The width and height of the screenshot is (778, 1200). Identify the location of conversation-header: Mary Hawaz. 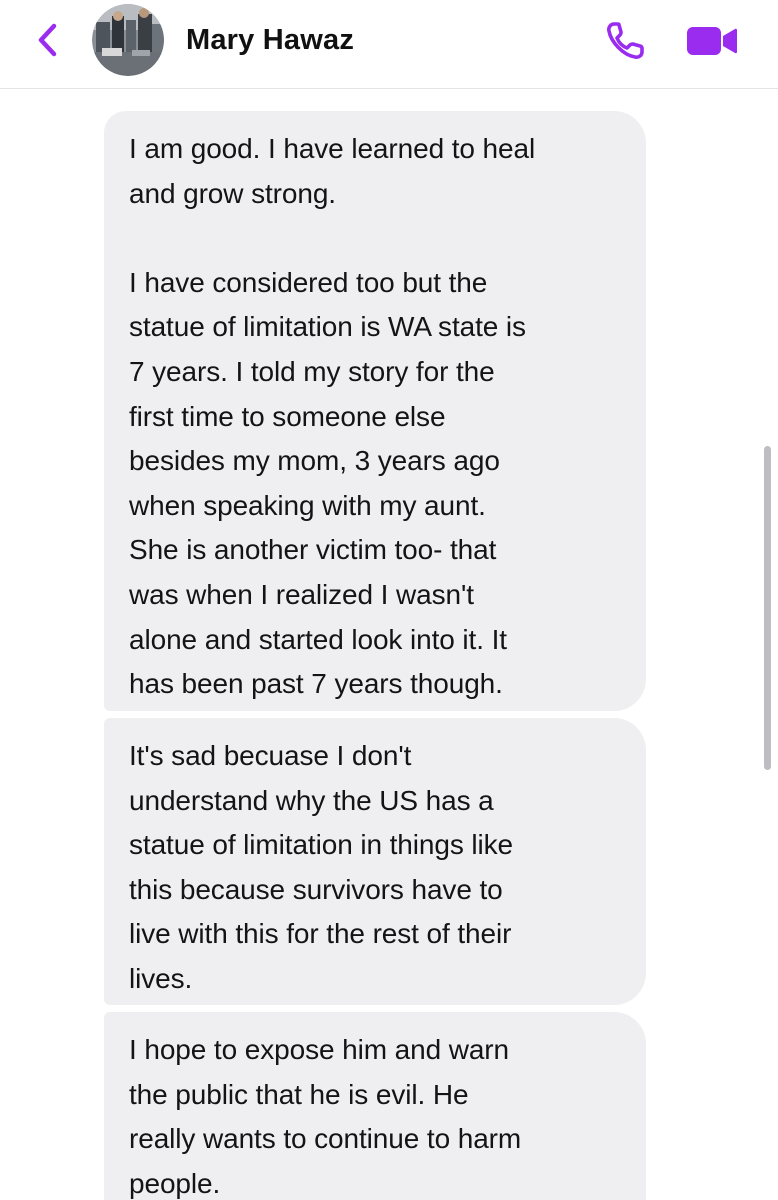
(389, 44).